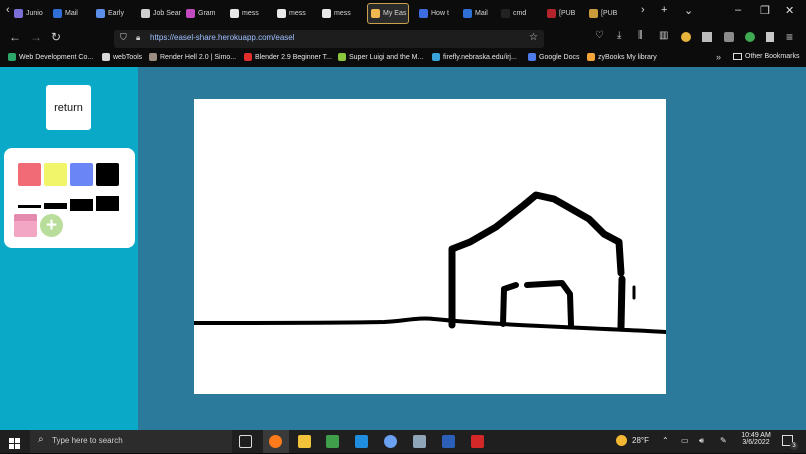  I want to click on downloads-icon: ⤓, so click(619, 35).